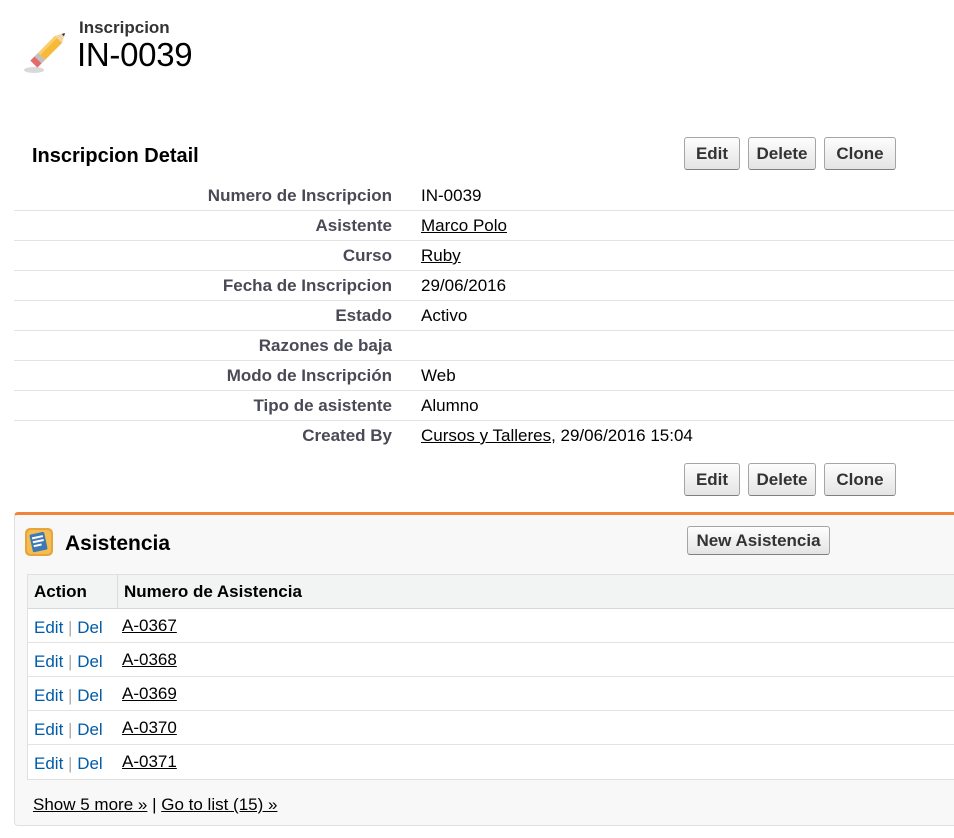 The image size is (954, 838). Describe the element at coordinates (39, 542) in the screenshot. I see `asistencia-icon` at that location.